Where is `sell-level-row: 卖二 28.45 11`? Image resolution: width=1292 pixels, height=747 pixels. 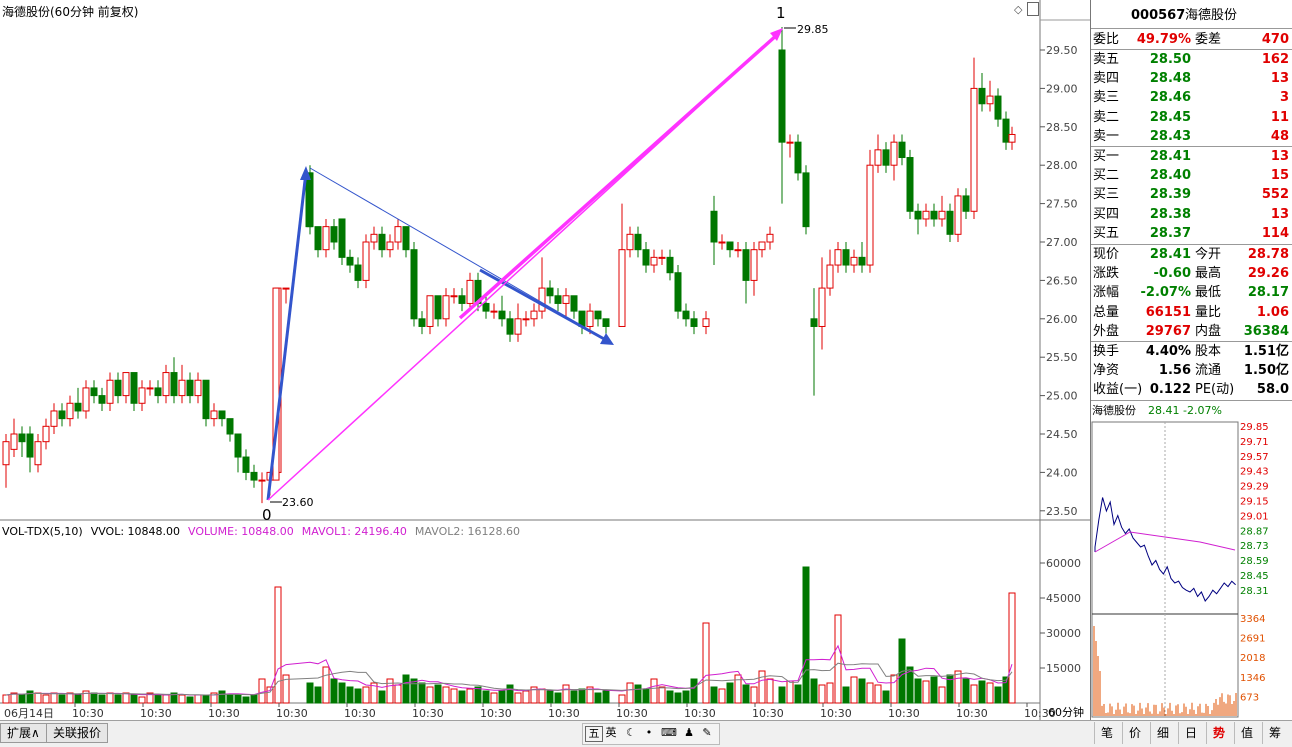
sell-level-row: 卖二 28.45 11 is located at coordinates (1191, 117).